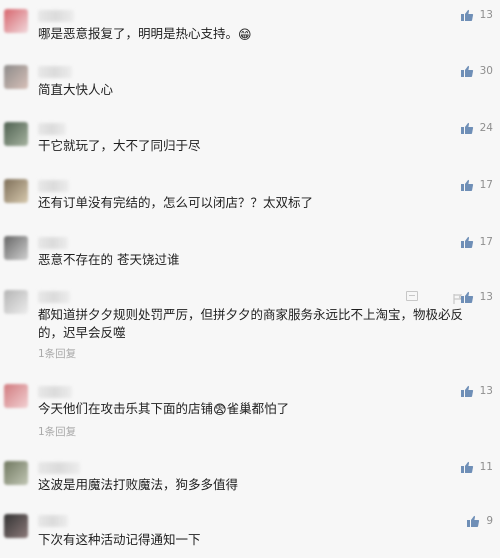 This screenshot has width=500, height=558. Describe the element at coordinates (145, 34) in the screenshot. I see `comment-text: 哪是恶意报复了，明明是热心支持。😁` at that location.